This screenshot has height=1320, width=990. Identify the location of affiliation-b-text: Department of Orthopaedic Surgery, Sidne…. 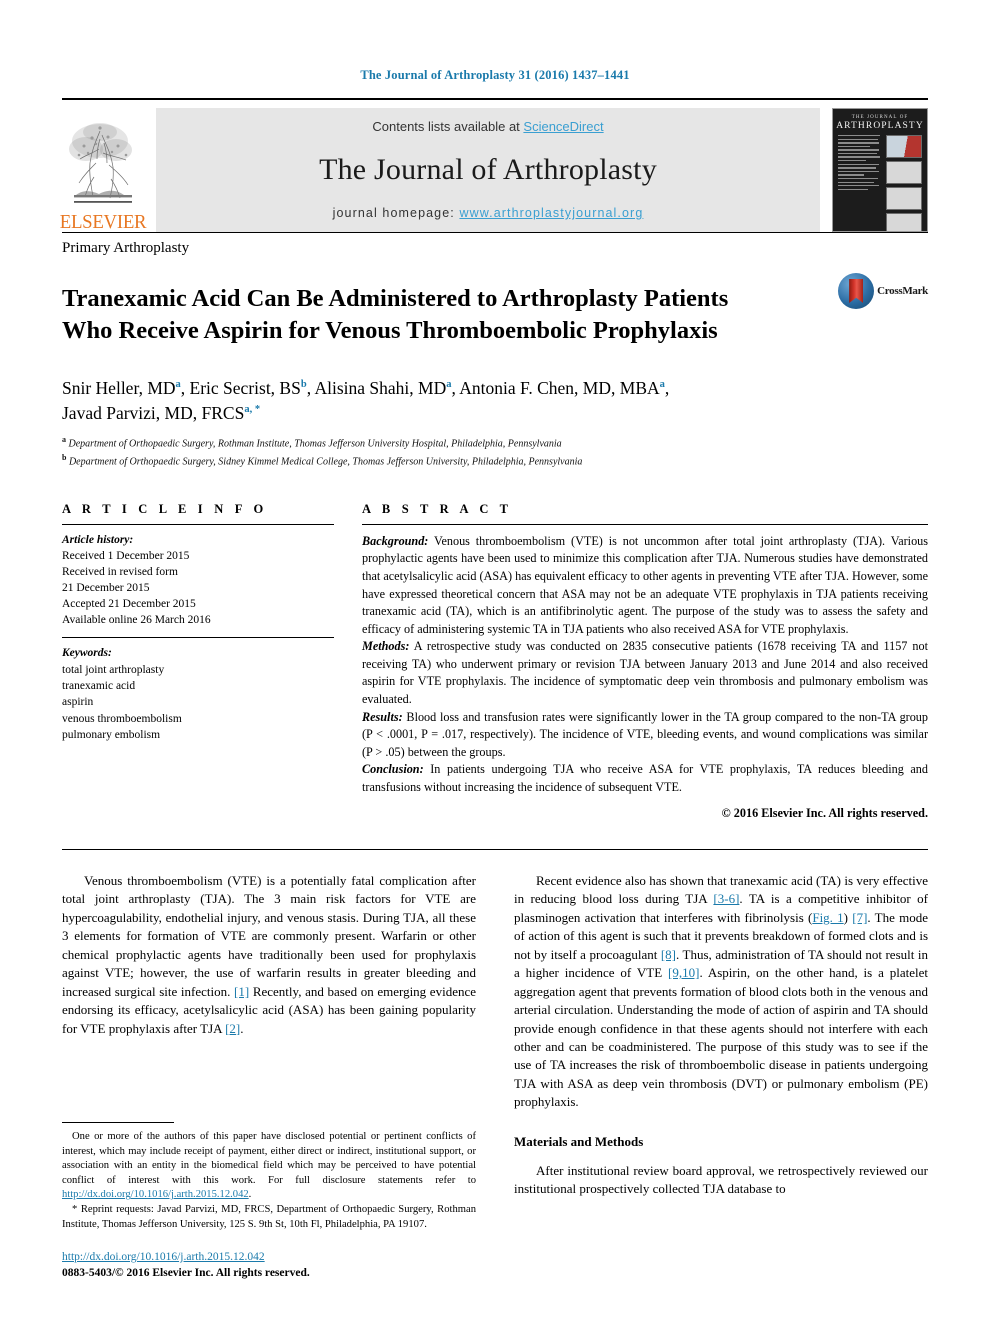
(325, 462).